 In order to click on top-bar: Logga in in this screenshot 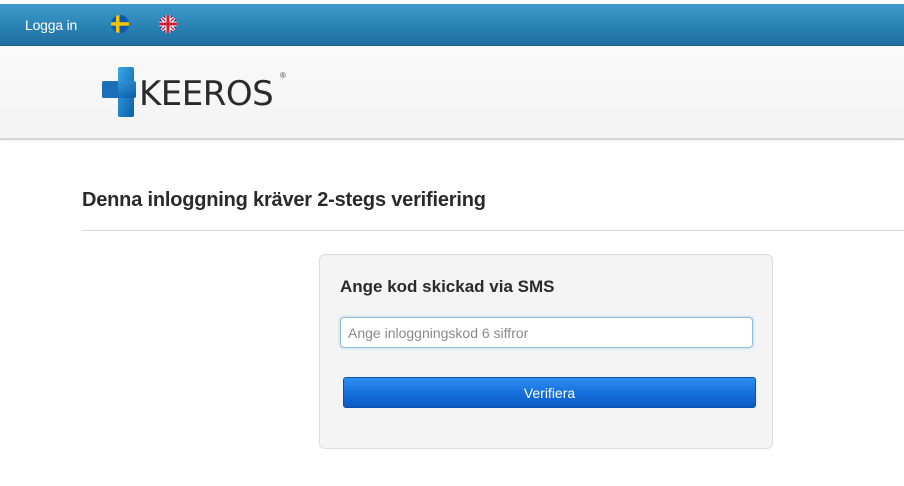, I will do `click(452, 25)`.